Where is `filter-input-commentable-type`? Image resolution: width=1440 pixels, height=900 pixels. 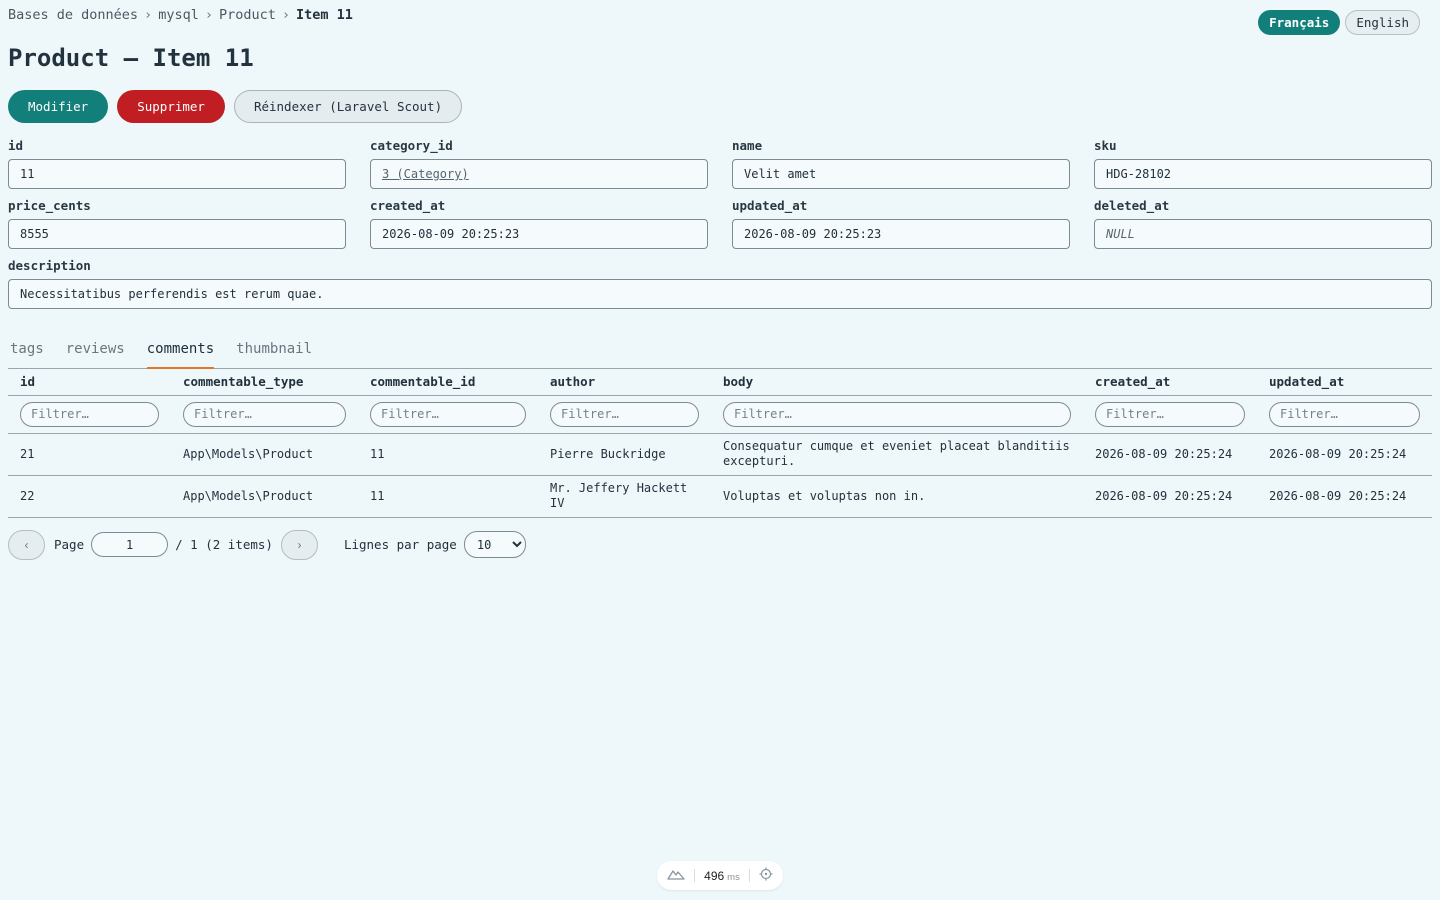
filter-input-commentable-type is located at coordinates (264, 414).